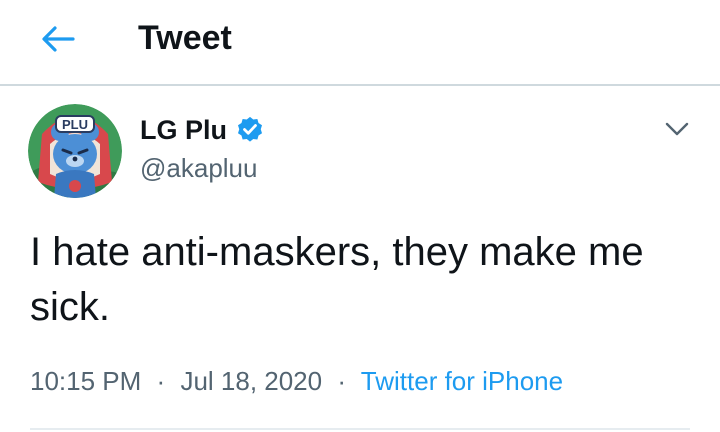 The image size is (720, 432). What do you see at coordinates (251, 381) in the screenshot?
I see `tweet-date: Jul 18, 2020` at bounding box center [251, 381].